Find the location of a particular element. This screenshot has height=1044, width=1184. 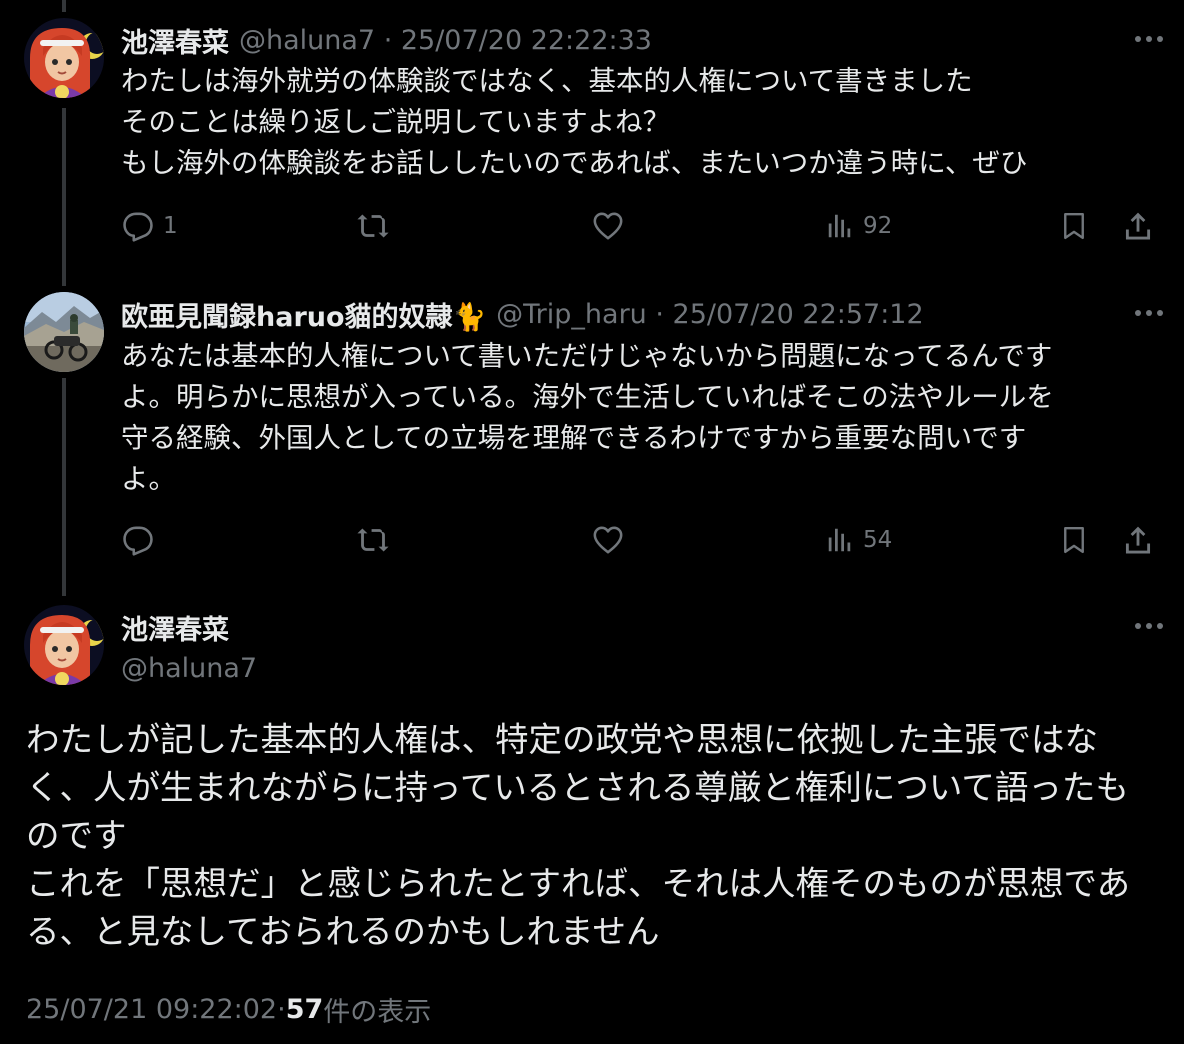

tweet-timestamp: 25/07/21 09:22:02 is located at coordinates (151, 1009).